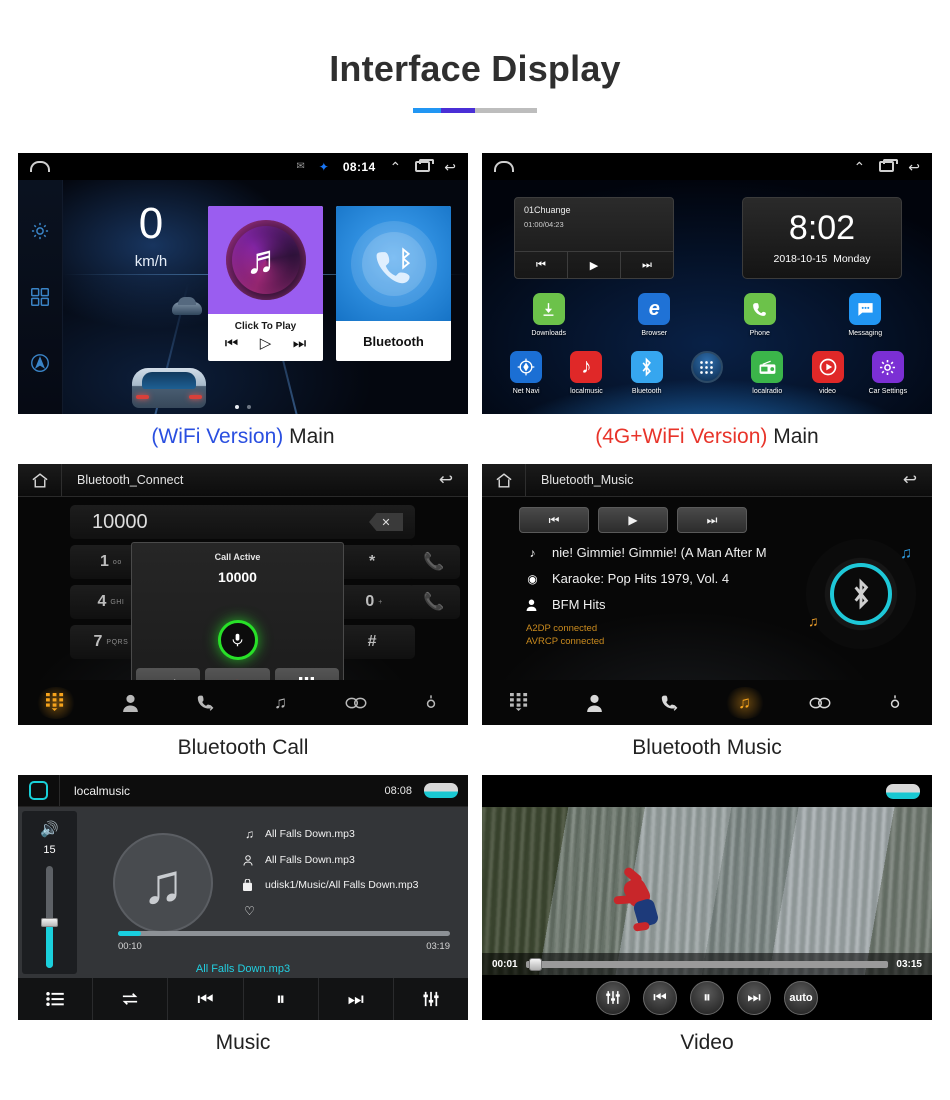 The width and height of the screenshot is (950, 1100). I want to click on app-browser: e Browser, so click(655, 315).